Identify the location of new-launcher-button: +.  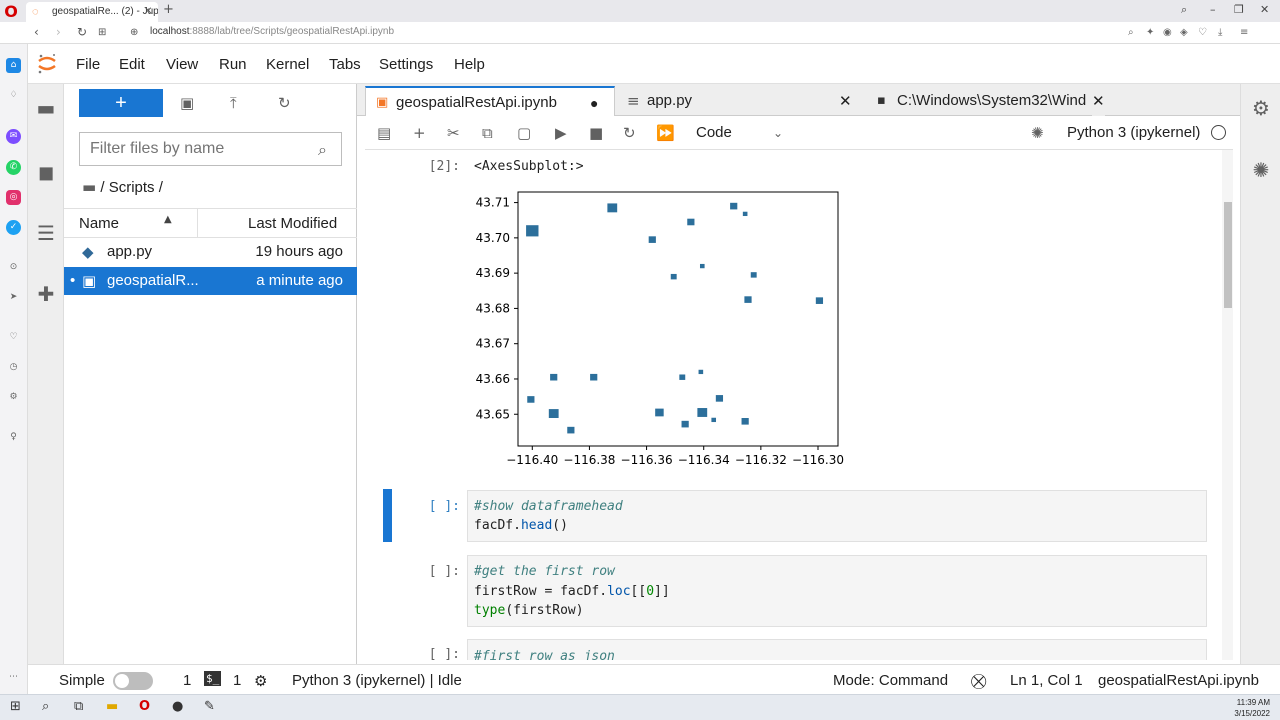
(121, 103).